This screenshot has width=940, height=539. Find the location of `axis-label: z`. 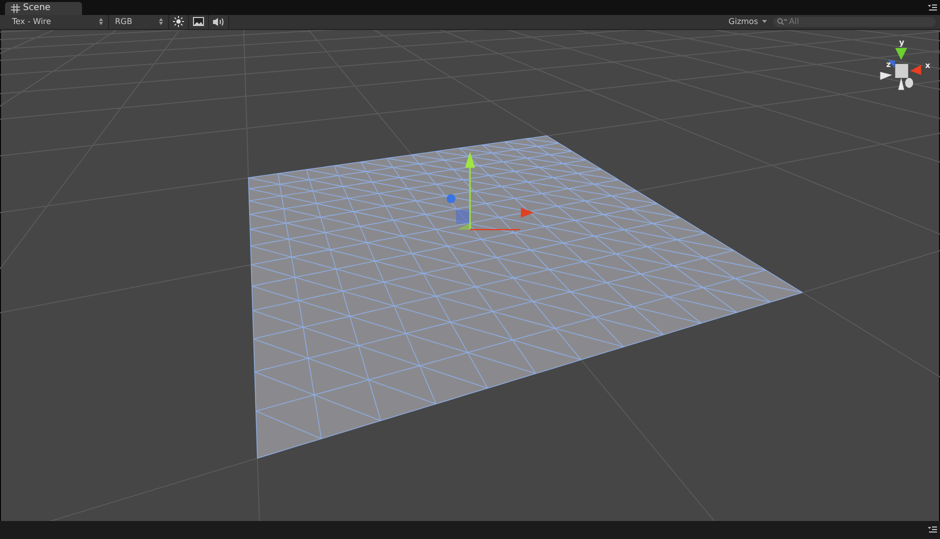

axis-label: z is located at coordinates (888, 64).